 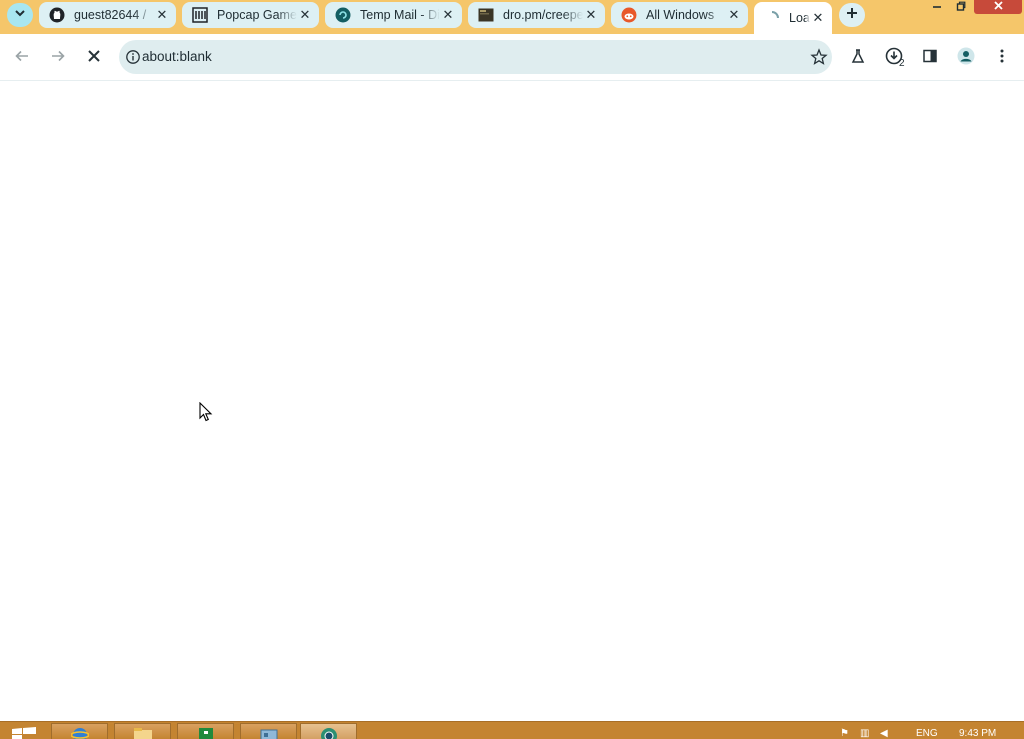 I want to click on taskbar-store, so click(x=205, y=731).